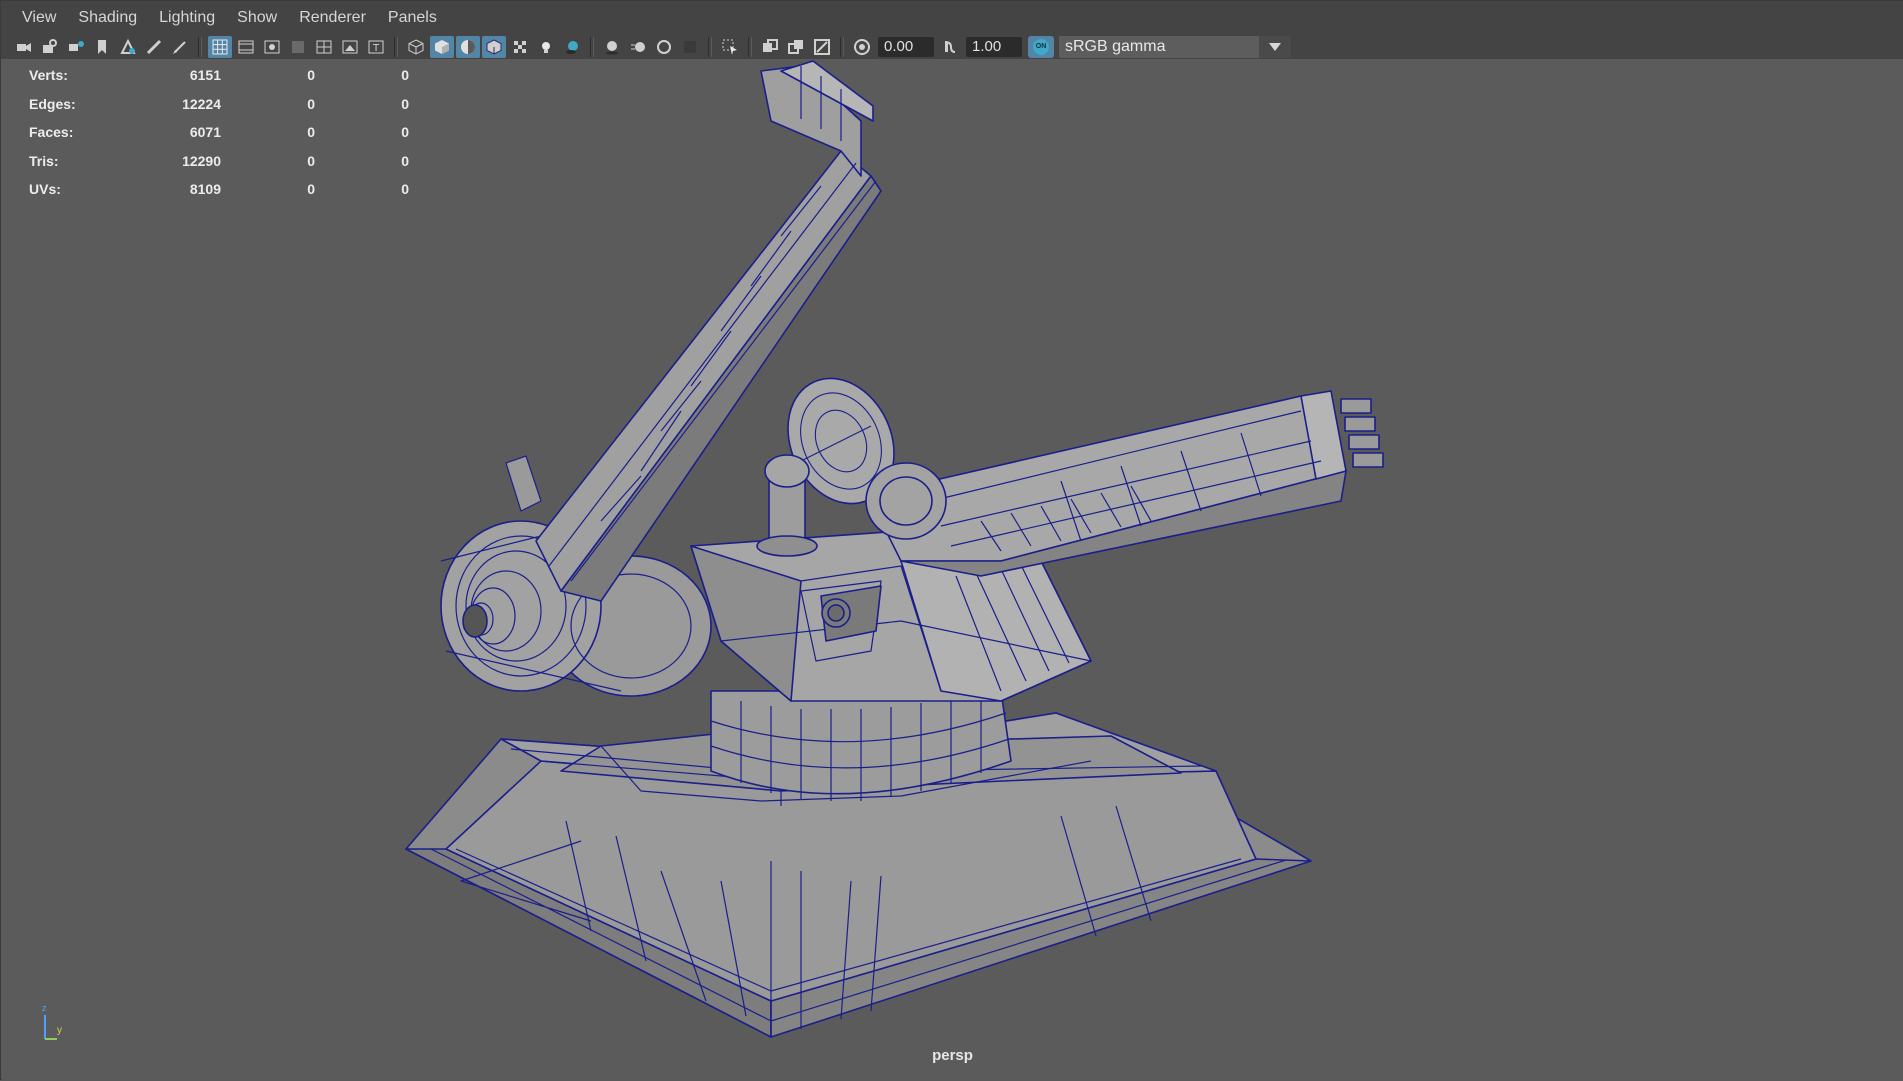  I want to click on hud-value: 8109, so click(205, 189).